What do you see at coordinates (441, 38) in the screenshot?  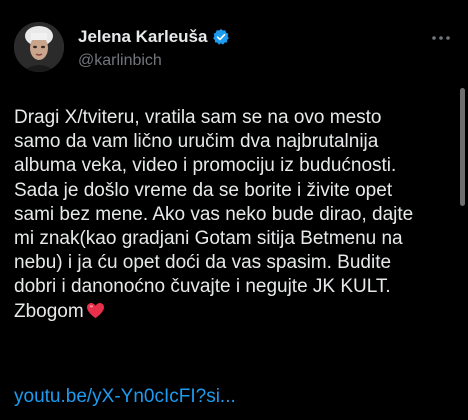 I see `more-options-icon` at bounding box center [441, 38].